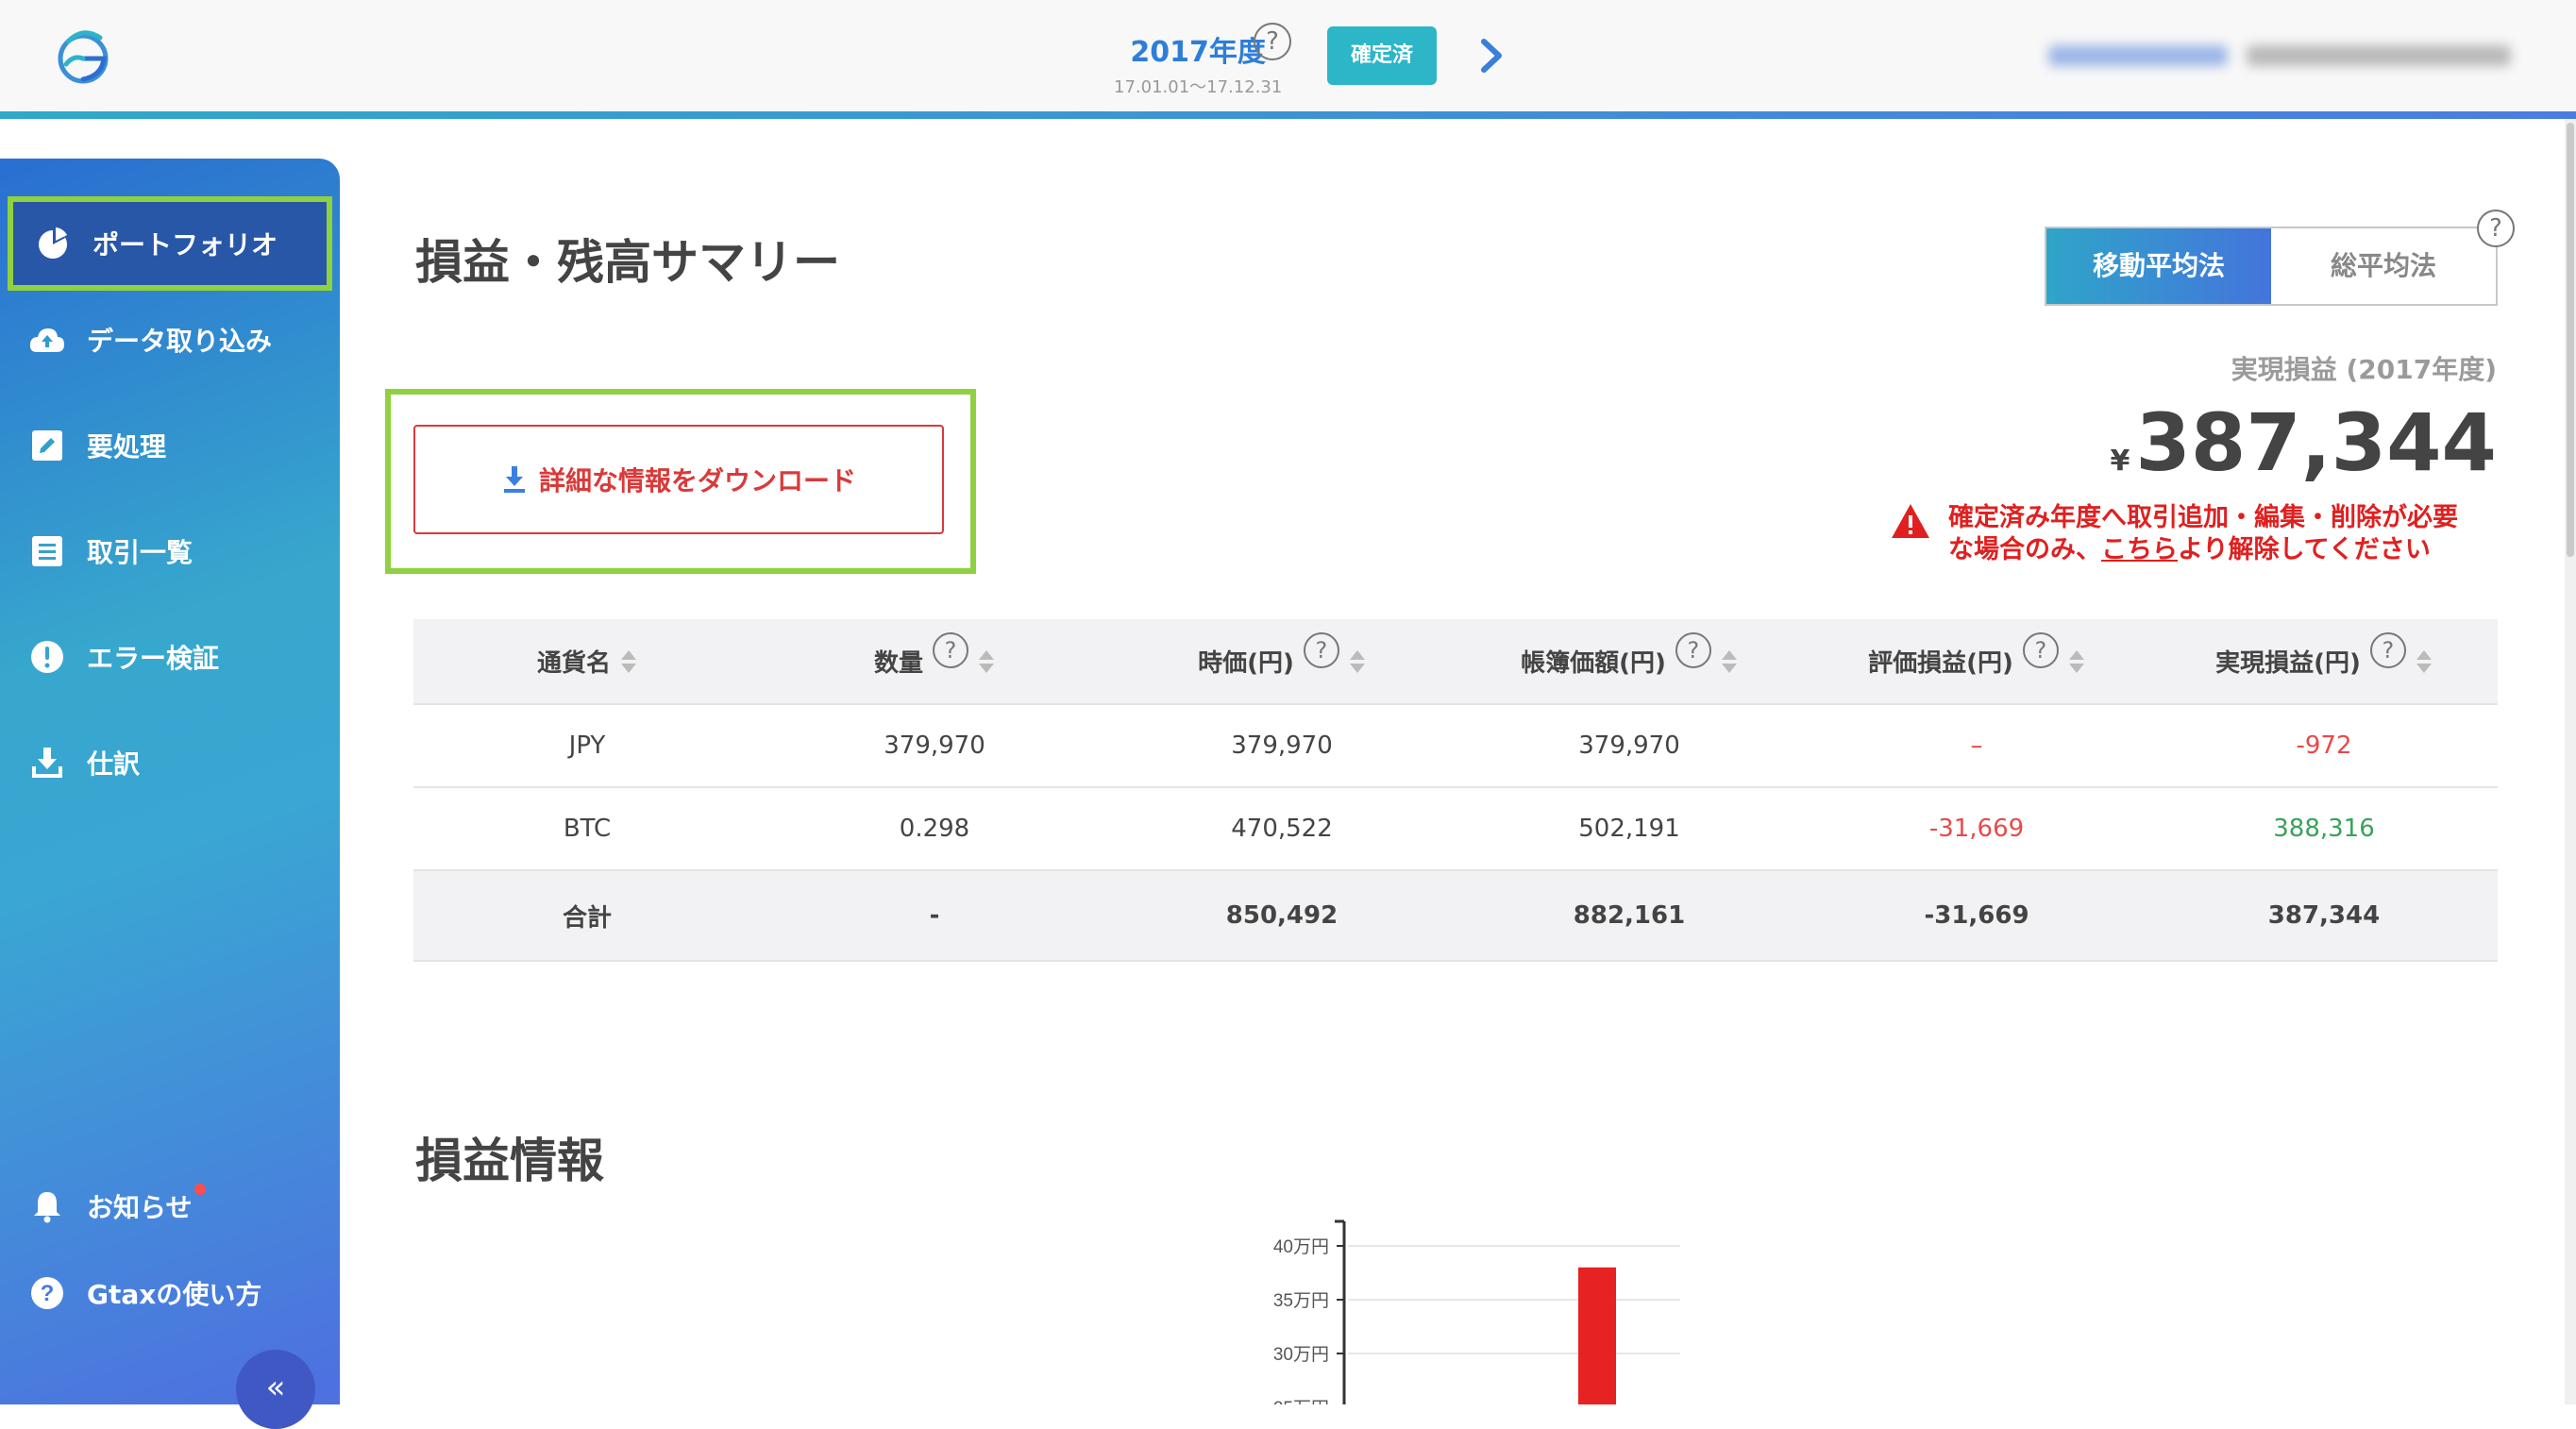 The height and width of the screenshot is (1429, 2576). Describe the element at coordinates (2383, 266) in the screenshot. I see `total-average-button: 総平均法` at that location.